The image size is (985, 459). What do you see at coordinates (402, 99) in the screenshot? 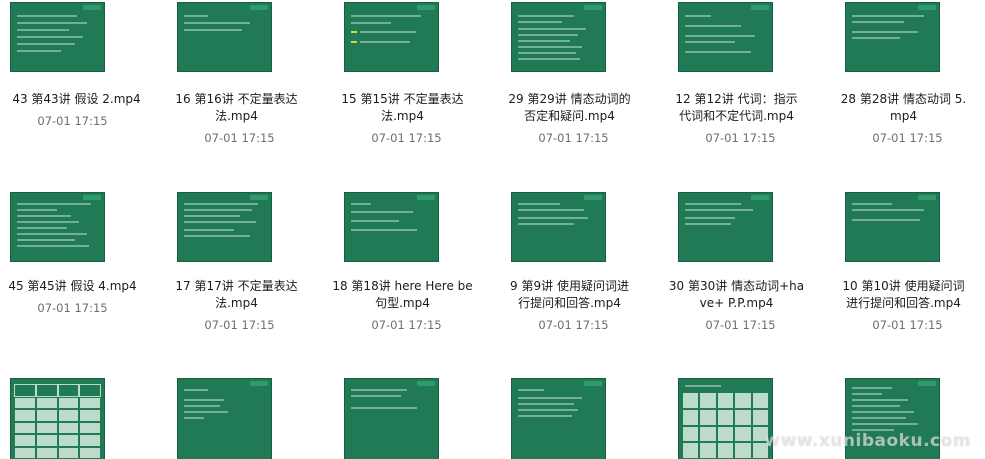
I see `file-name: 15 第15讲 不定量表达` at bounding box center [402, 99].